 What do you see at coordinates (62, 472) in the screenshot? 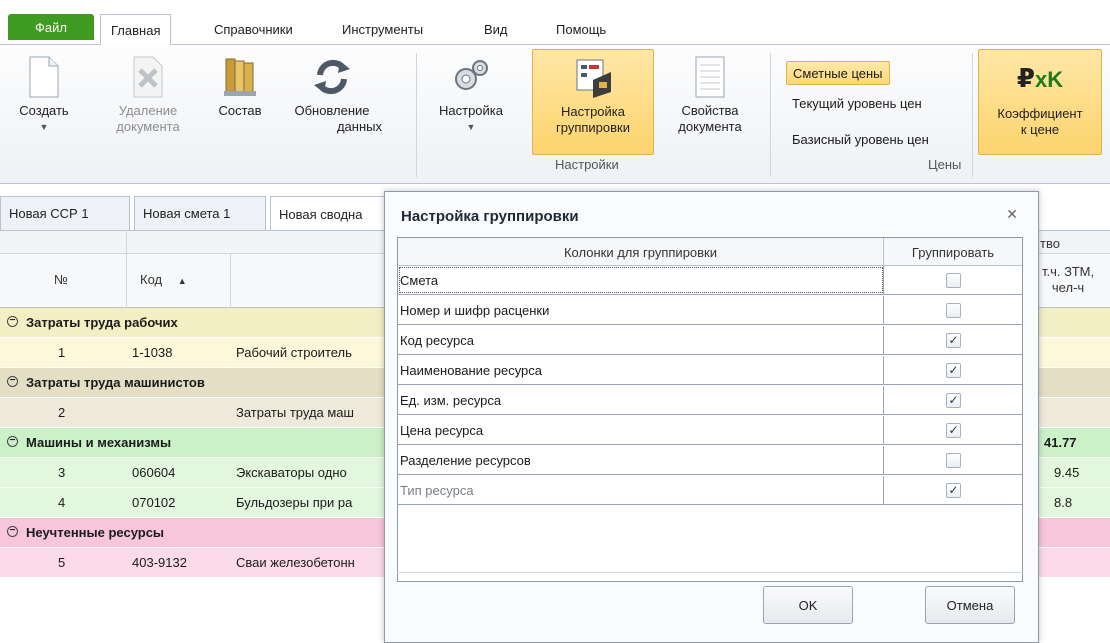
I see `cell-number: 3` at bounding box center [62, 472].